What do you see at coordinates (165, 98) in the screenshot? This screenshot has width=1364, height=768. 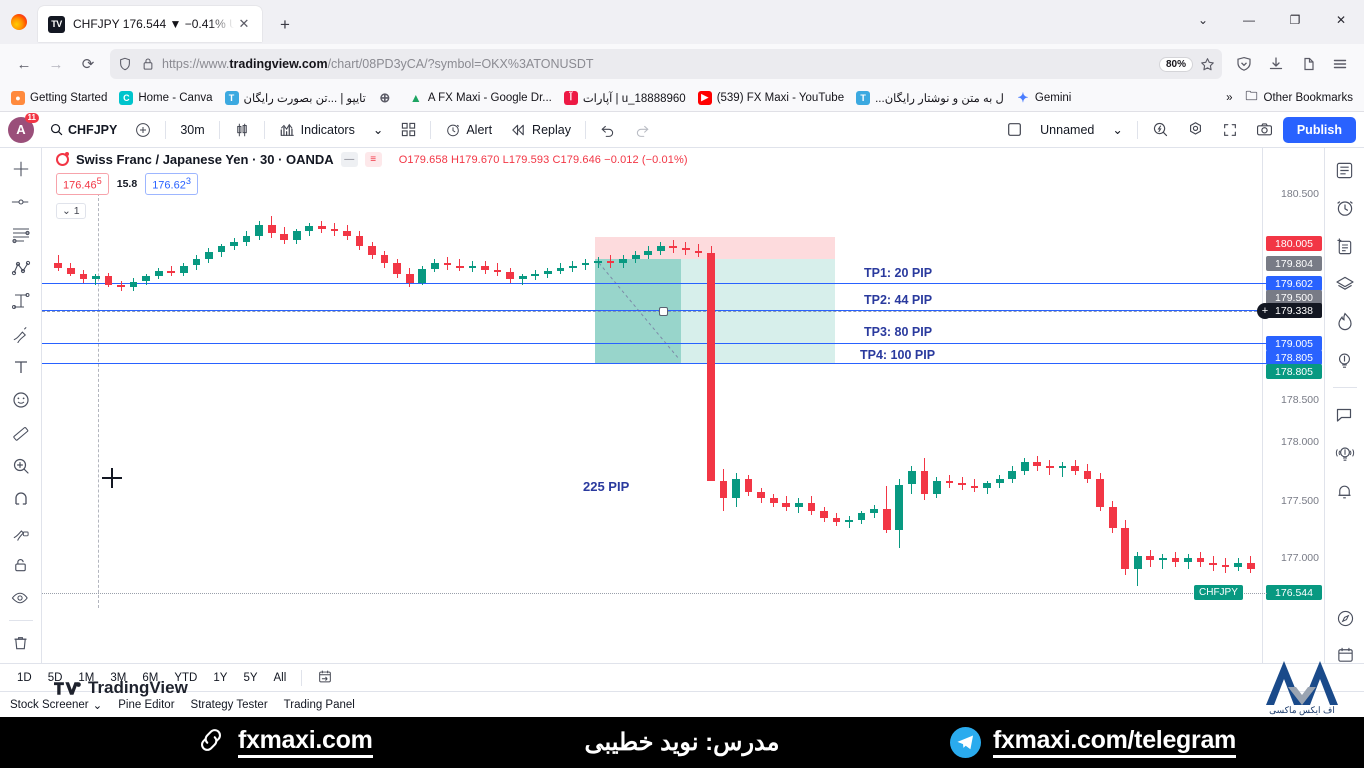 I see `bookmark-item: C Home - Canva` at bounding box center [165, 98].